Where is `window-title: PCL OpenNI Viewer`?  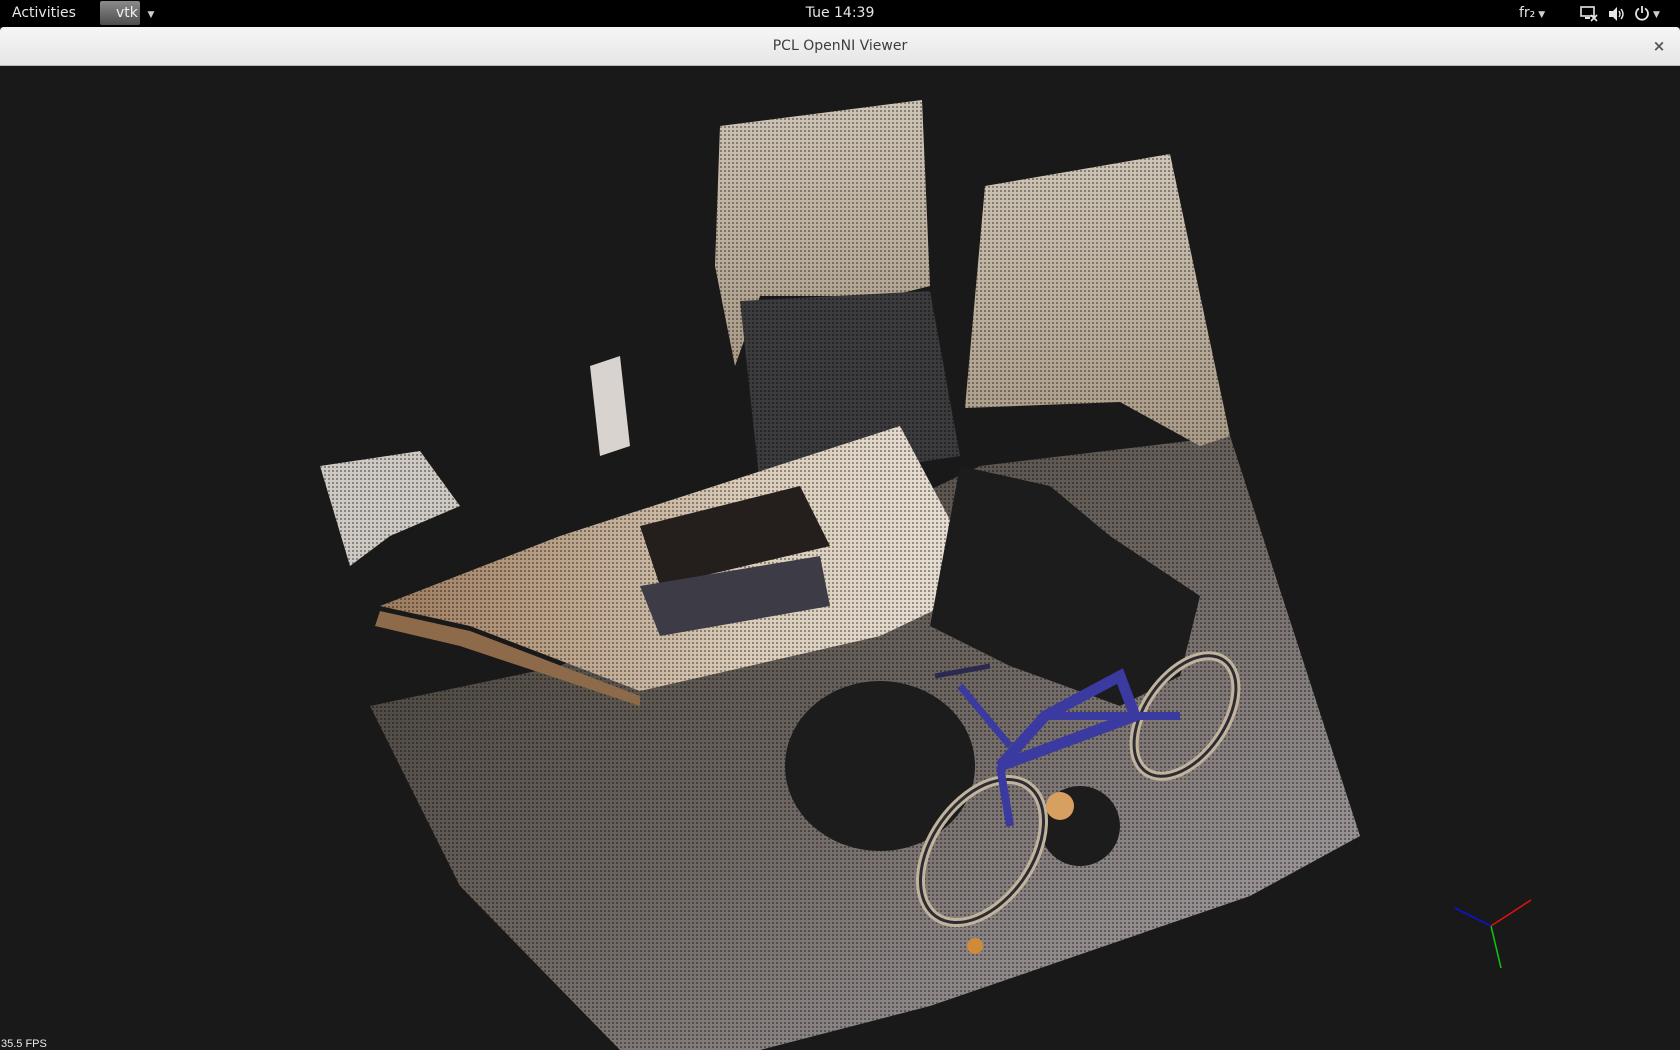
window-title: PCL OpenNI Viewer is located at coordinates (840, 46).